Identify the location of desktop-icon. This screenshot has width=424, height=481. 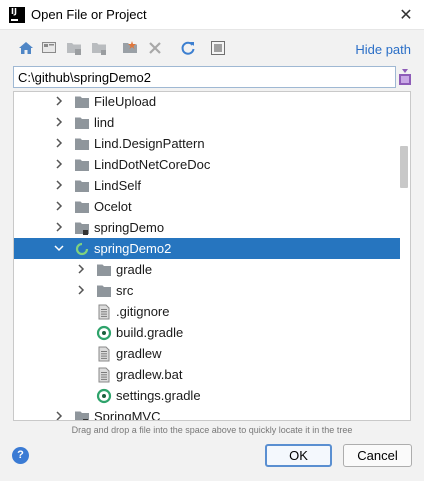
(49, 48).